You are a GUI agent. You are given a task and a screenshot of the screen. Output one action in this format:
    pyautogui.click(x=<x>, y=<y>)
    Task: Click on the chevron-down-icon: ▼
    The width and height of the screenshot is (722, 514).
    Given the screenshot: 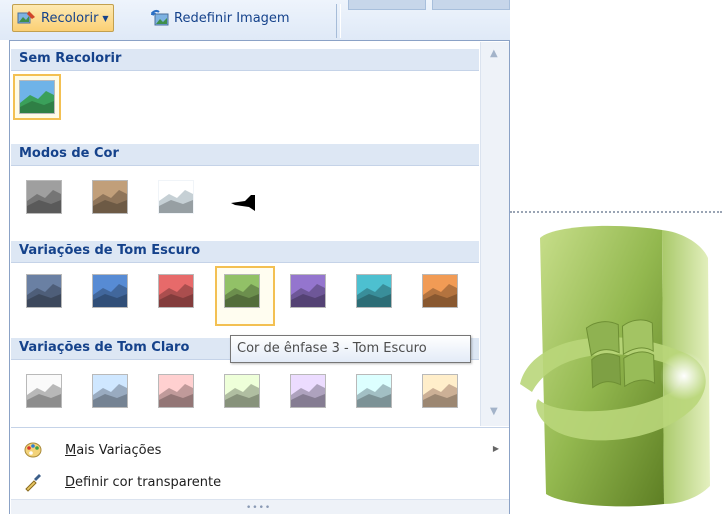 What is the action you would take?
    pyautogui.click(x=105, y=18)
    